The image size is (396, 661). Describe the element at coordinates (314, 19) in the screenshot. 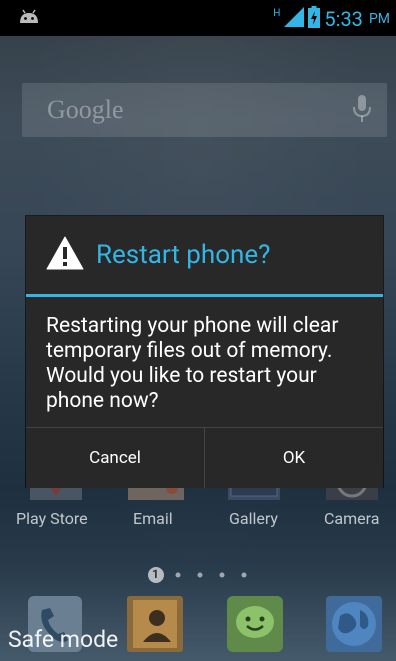

I see `battery-icon` at that location.